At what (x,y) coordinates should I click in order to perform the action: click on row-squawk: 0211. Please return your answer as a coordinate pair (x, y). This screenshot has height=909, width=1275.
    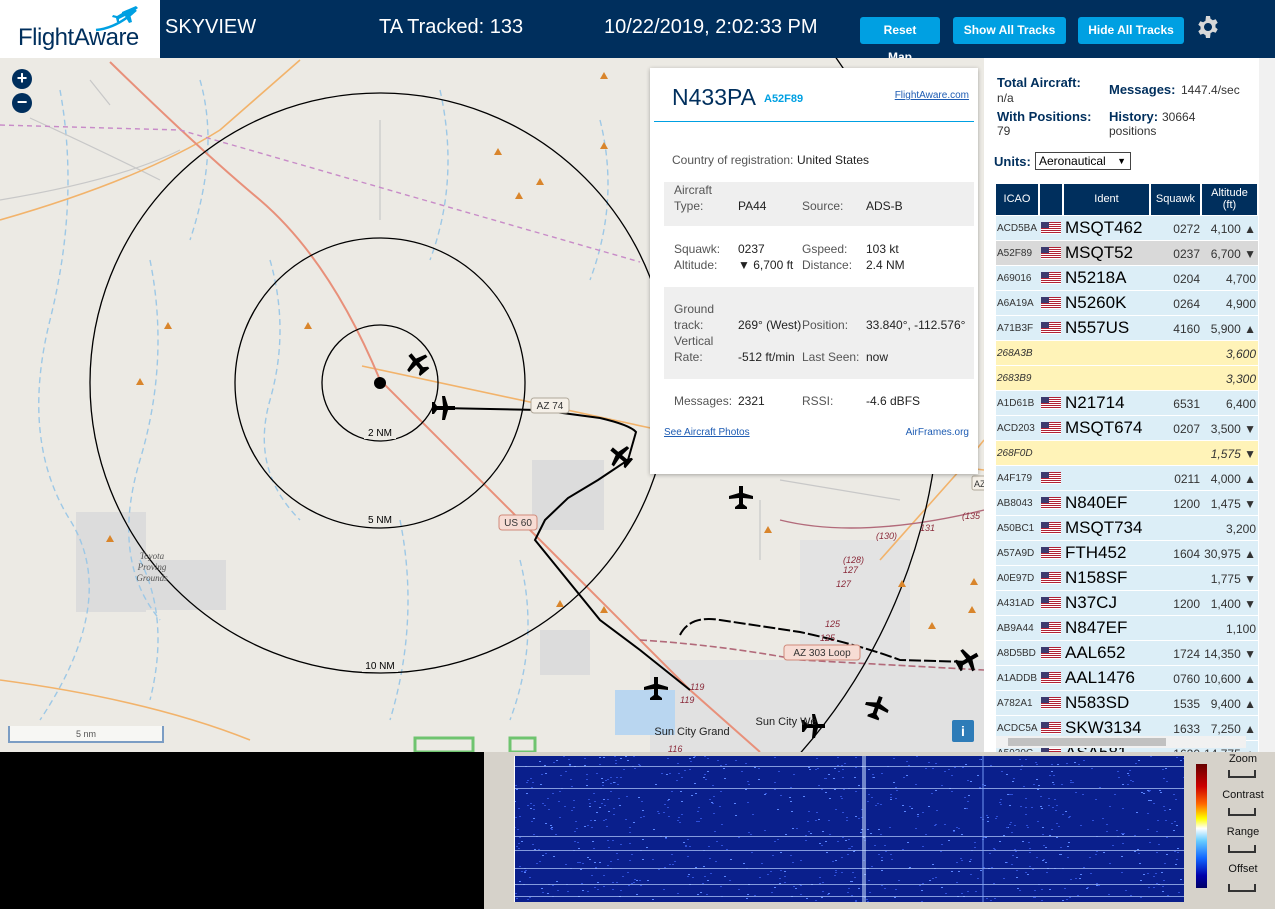
    Looking at the image, I should click on (1187, 479).